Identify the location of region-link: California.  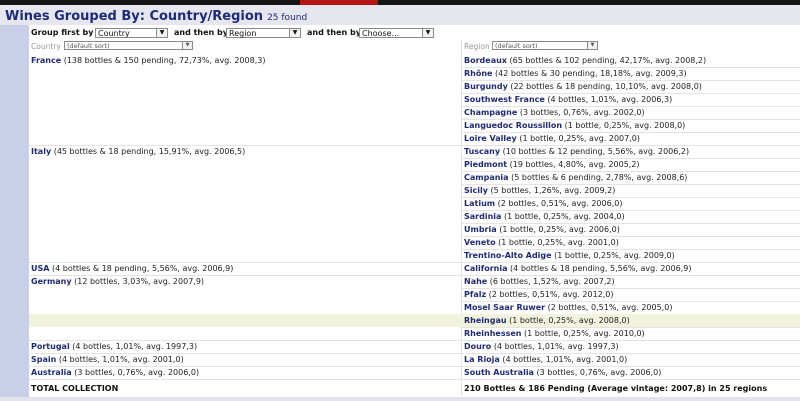
(486, 268).